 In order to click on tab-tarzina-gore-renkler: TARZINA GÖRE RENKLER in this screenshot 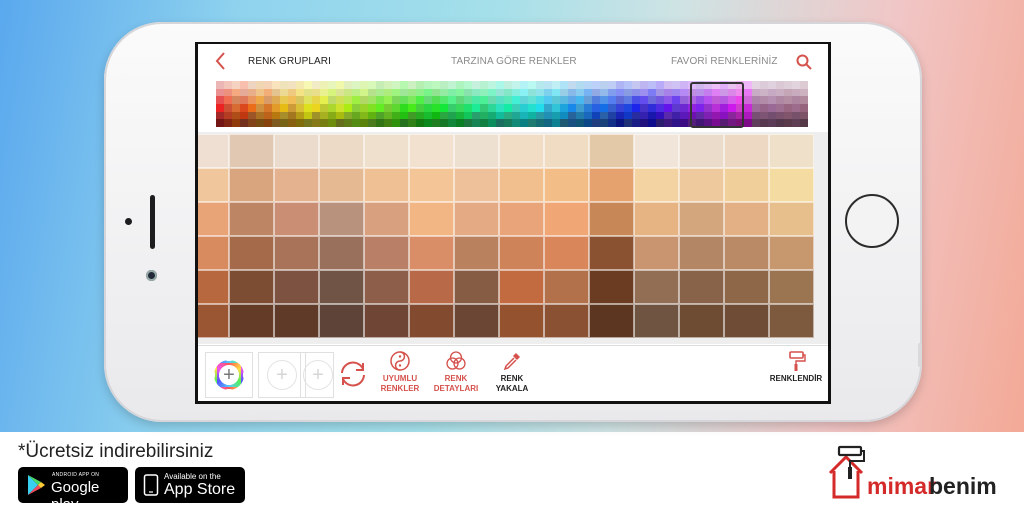, I will do `click(514, 61)`.